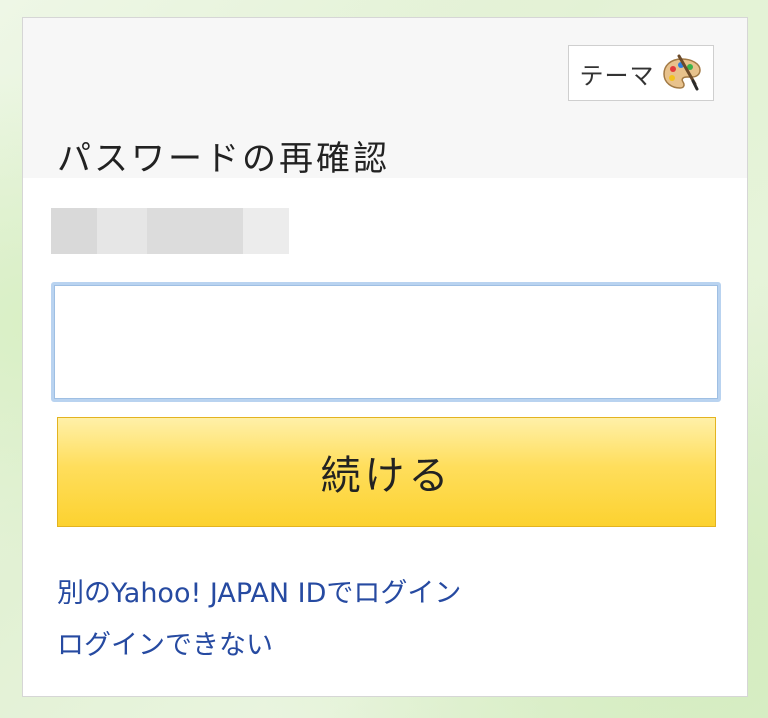  Describe the element at coordinates (223, 159) in the screenshot. I see `page-title: パスワードの再確認` at that location.